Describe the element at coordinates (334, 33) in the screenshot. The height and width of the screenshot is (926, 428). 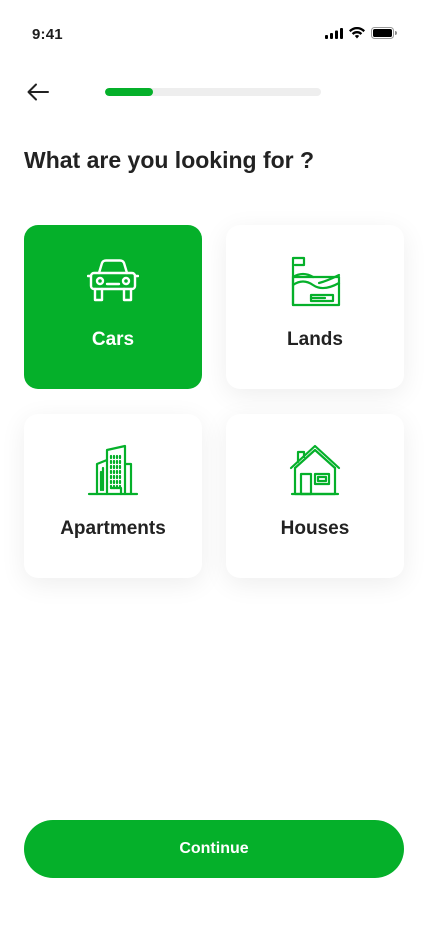
I see `cellular-signal-icon` at that location.